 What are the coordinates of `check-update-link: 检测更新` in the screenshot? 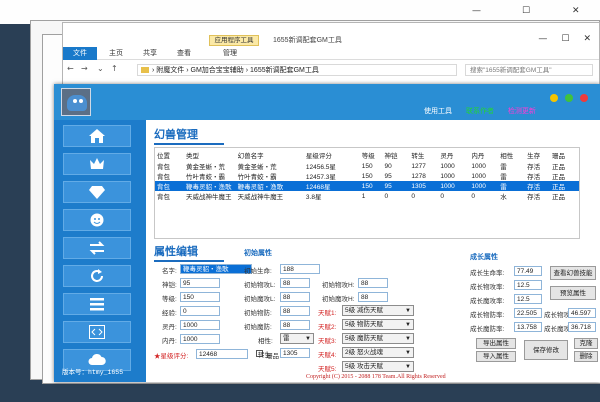 It's located at (522, 111).